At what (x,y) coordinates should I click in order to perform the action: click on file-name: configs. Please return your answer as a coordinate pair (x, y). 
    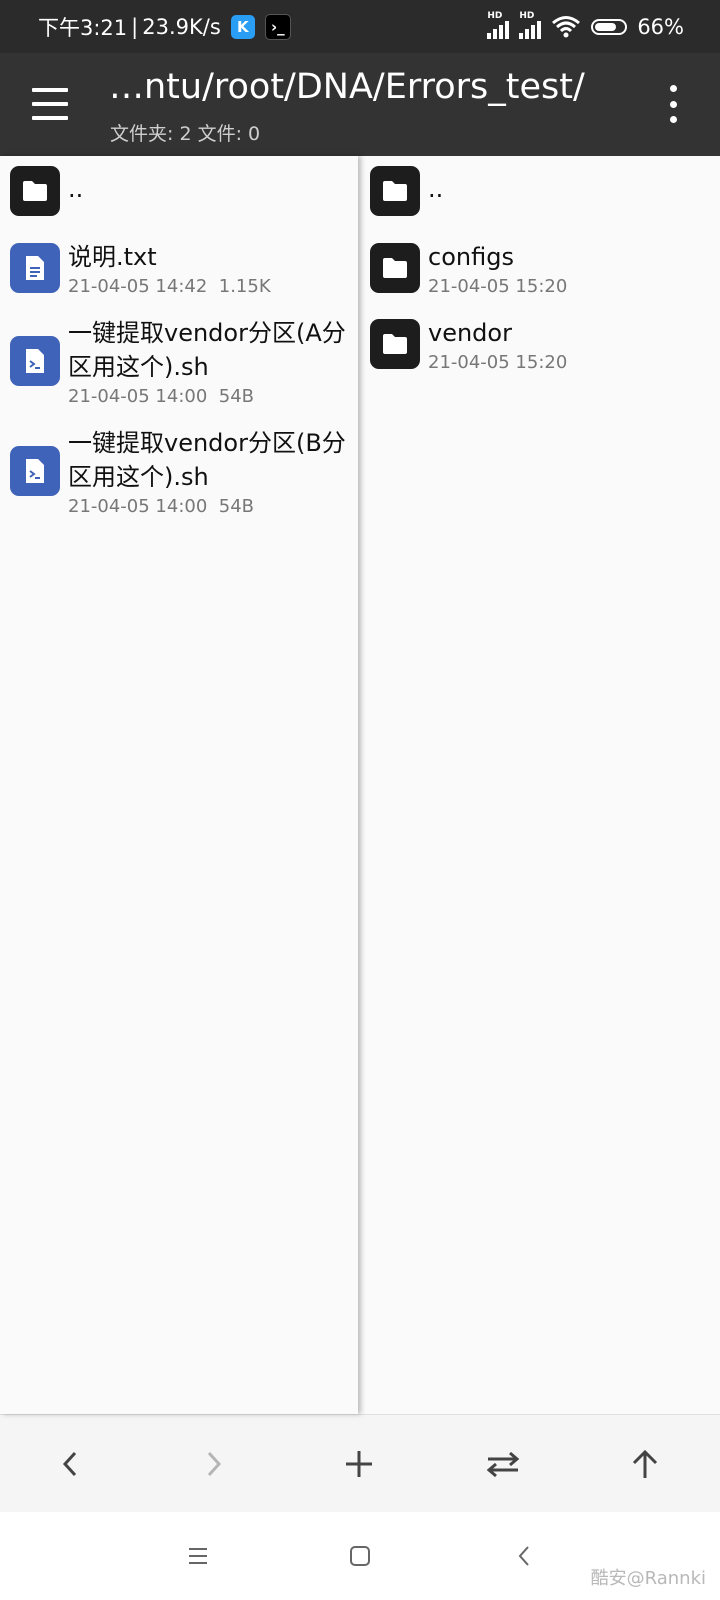
    Looking at the image, I should click on (471, 257).